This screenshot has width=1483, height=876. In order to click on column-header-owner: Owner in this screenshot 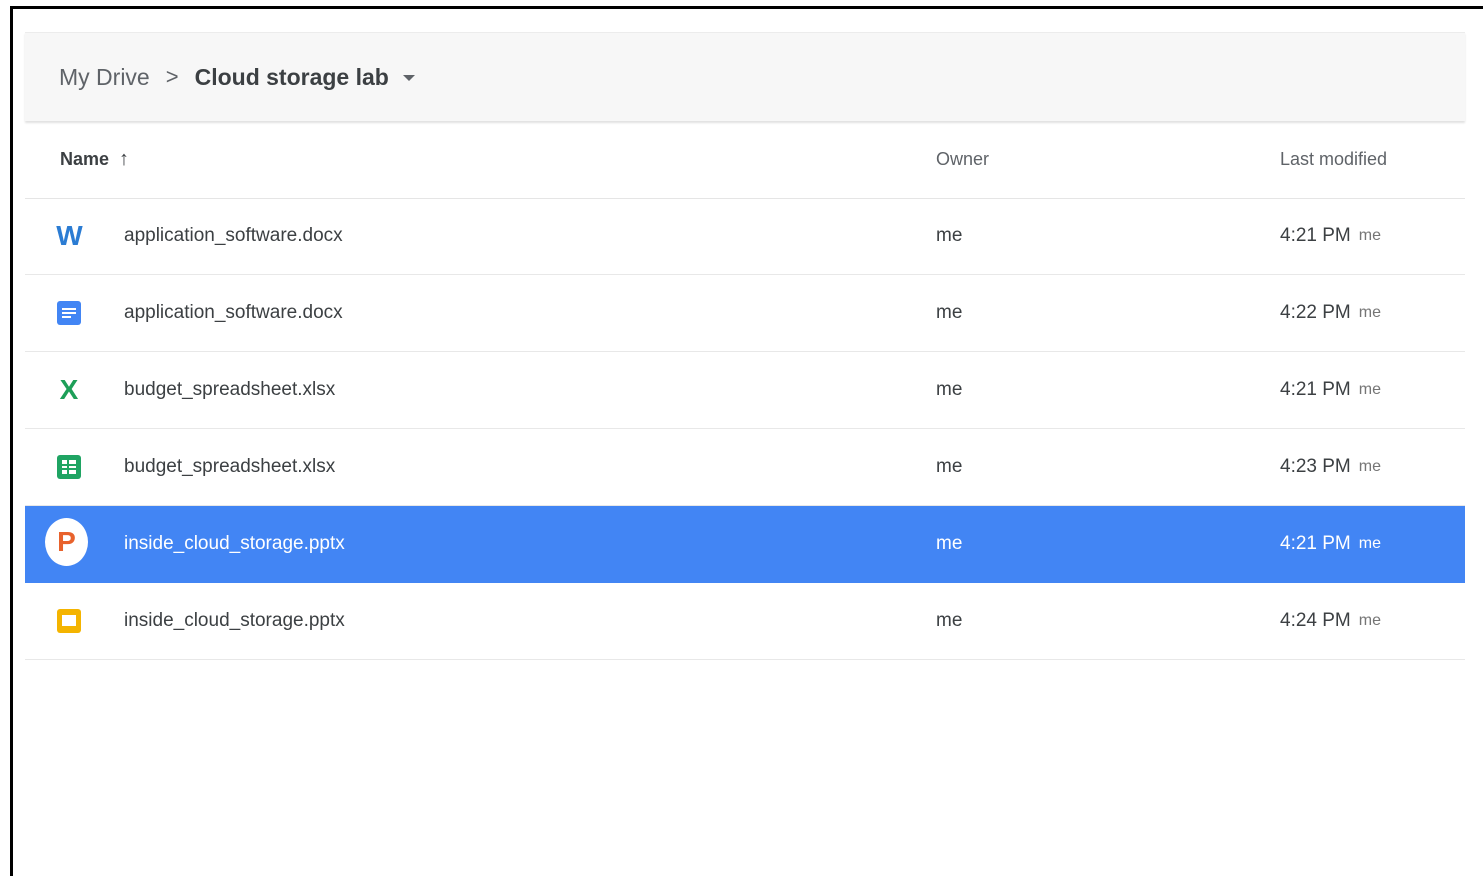, I will do `click(962, 159)`.